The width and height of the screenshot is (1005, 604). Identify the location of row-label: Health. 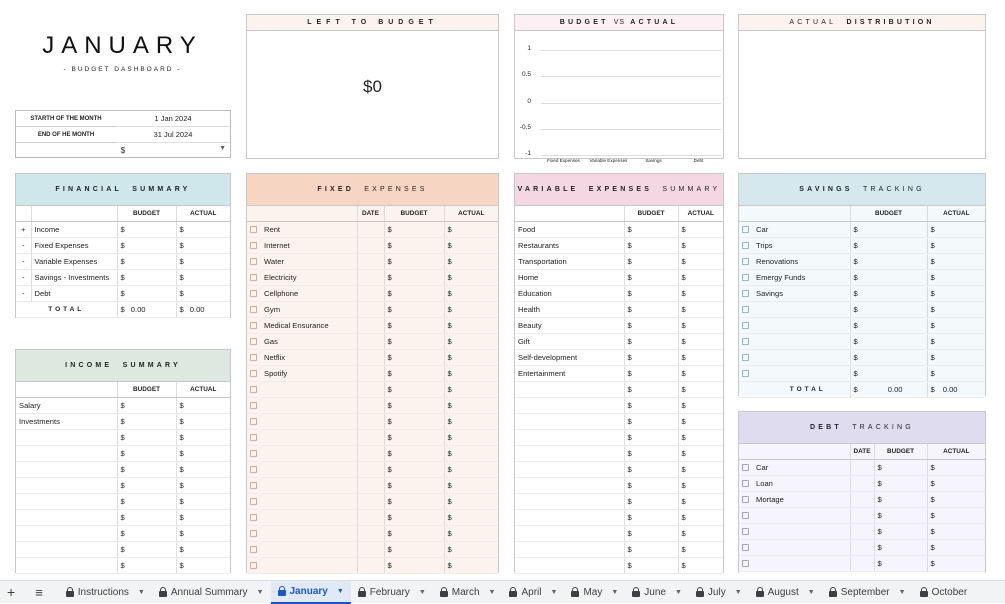
(570, 309).